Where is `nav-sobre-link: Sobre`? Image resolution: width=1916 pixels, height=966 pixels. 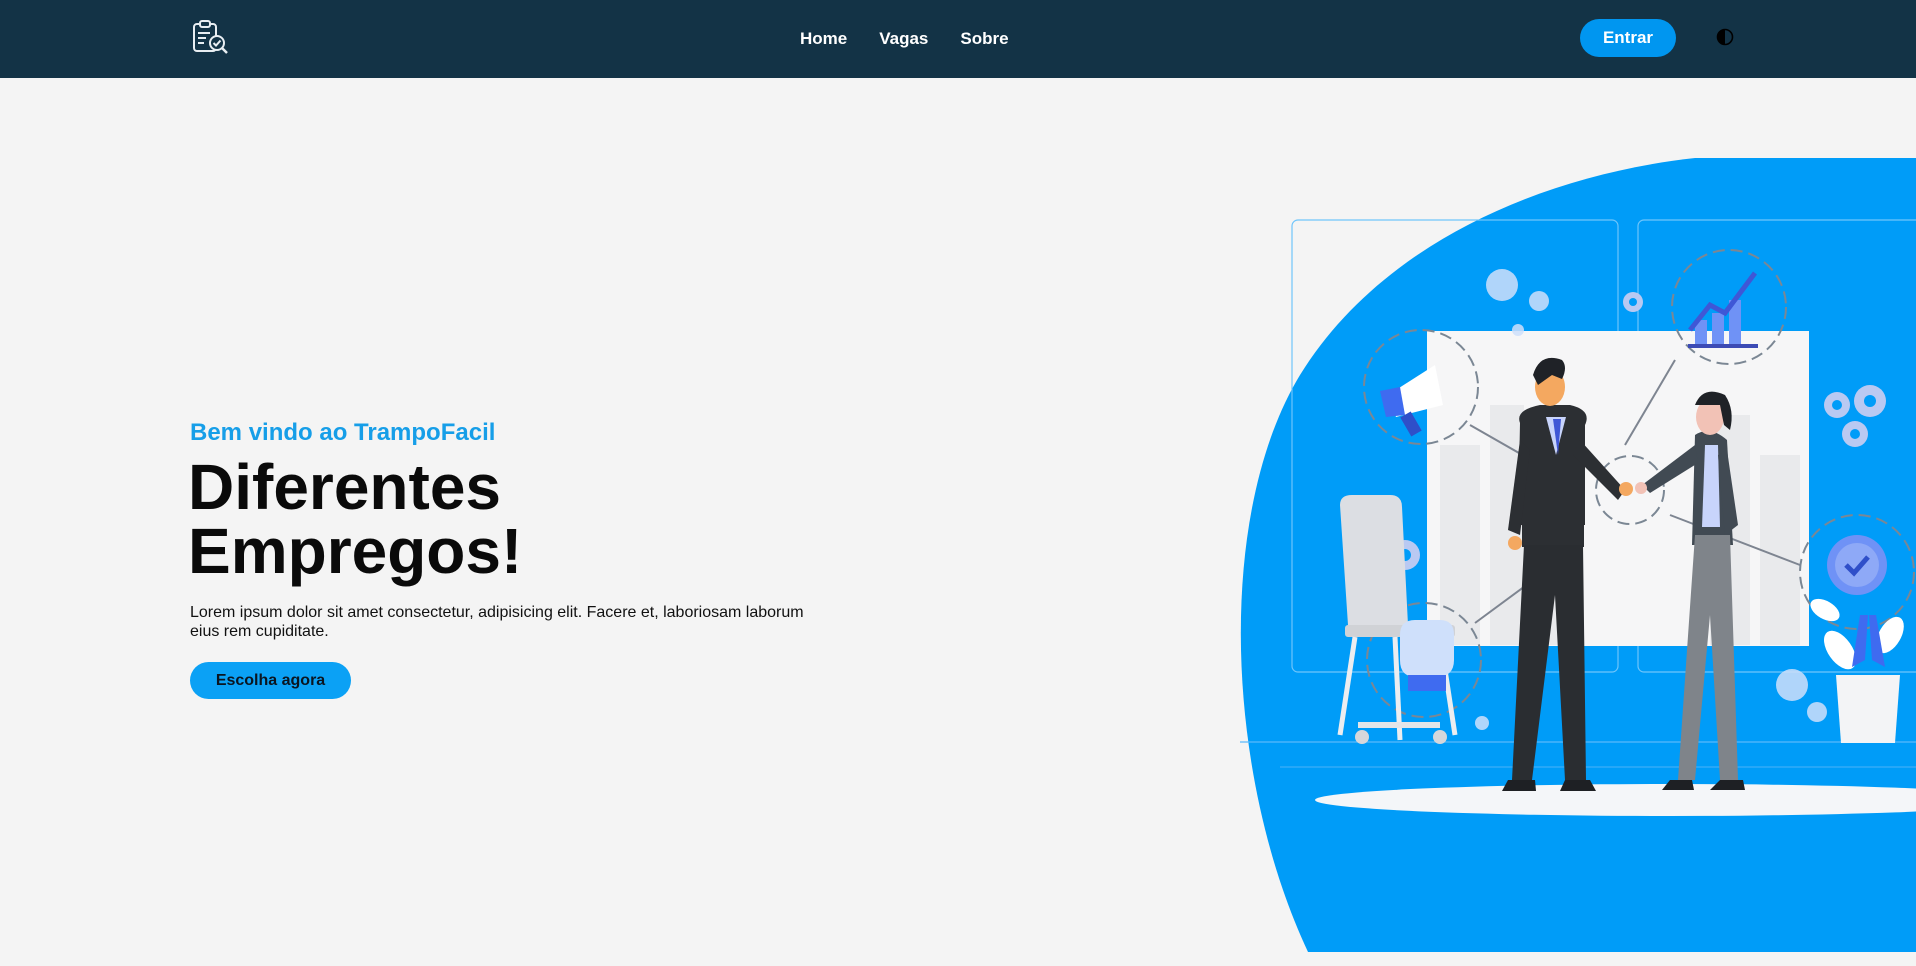
nav-sobre-link: Sobre is located at coordinates (984, 39).